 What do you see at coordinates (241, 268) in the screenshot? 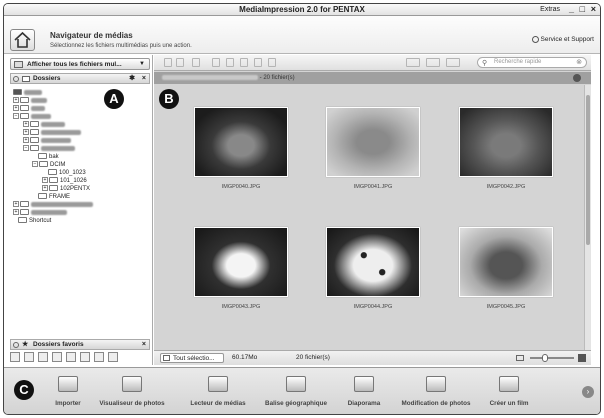
I see `thumbnail-item: IMGP0043.JPG` at bounding box center [241, 268].